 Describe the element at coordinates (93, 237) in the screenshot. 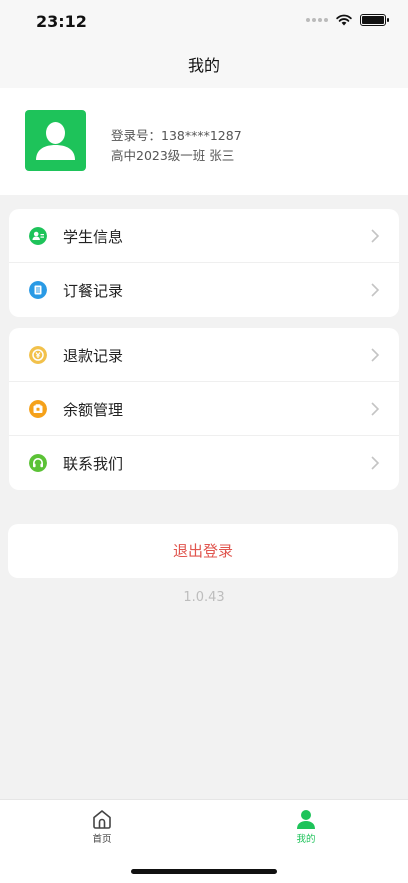

I see `menu-label-student-info: 学生信息` at that location.